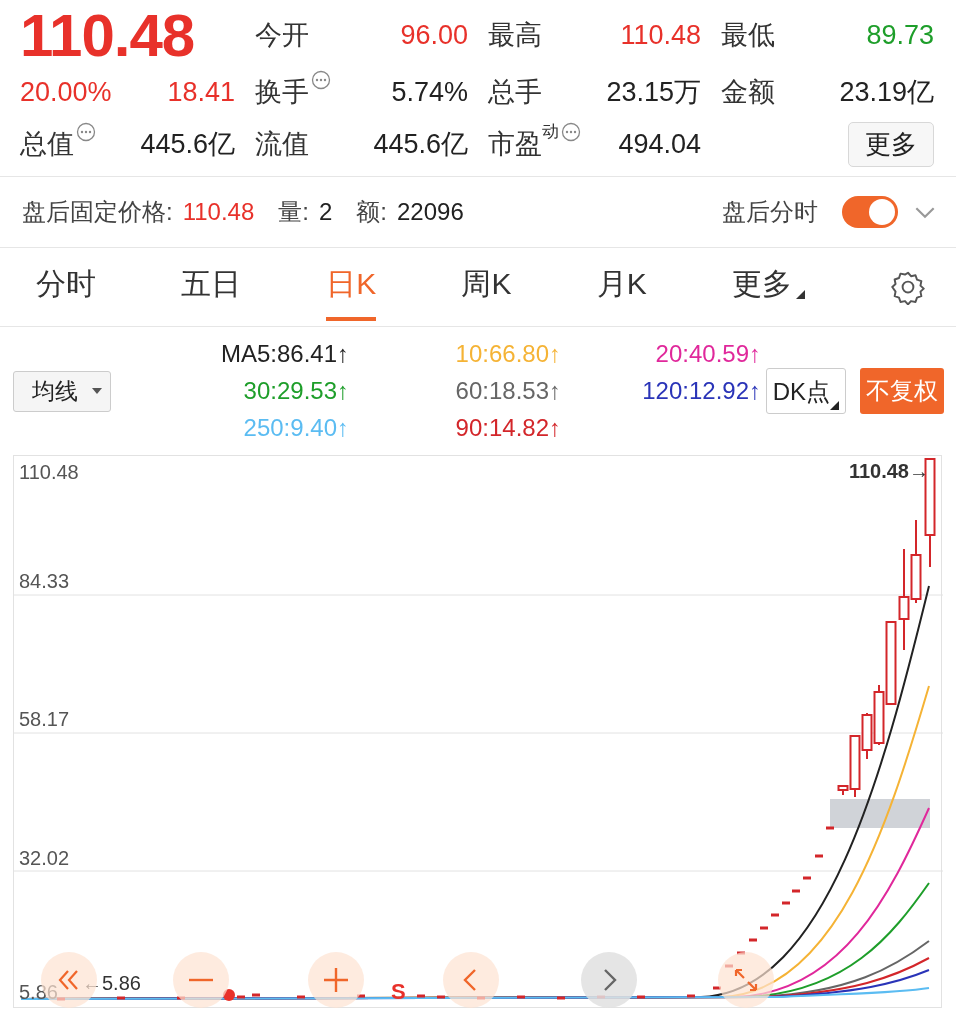  What do you see at coordinates (293, 212) in the screenshot?
I see `volume-label: 量:` at bounding box center [293, 212].